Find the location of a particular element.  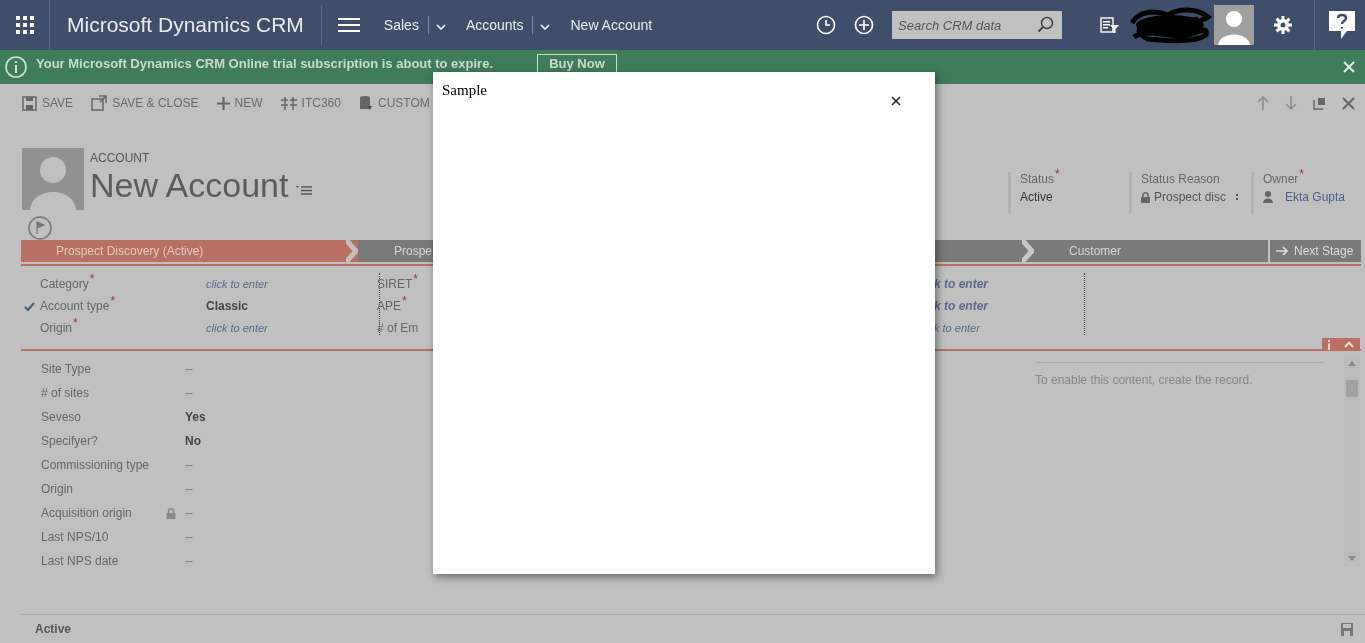

notification-message: Your Microsoft Dynamics CRM Online trial subscription is about to expire. is located at coordinates (264, 63).